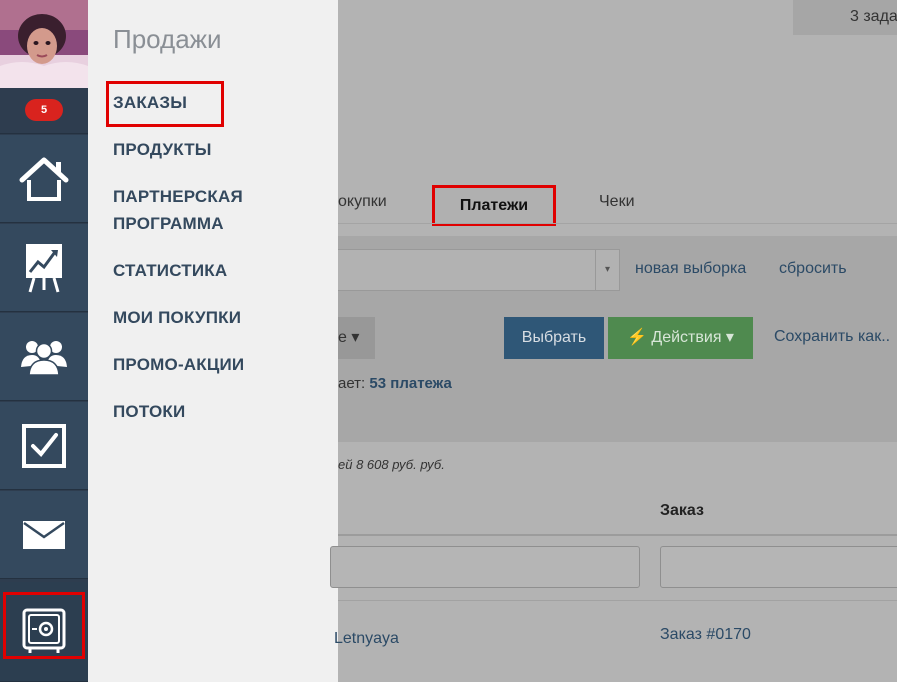 The height and width of the screenshot is (682, 897). I want to click on tab-purchases: окупки, so click(362, 202).